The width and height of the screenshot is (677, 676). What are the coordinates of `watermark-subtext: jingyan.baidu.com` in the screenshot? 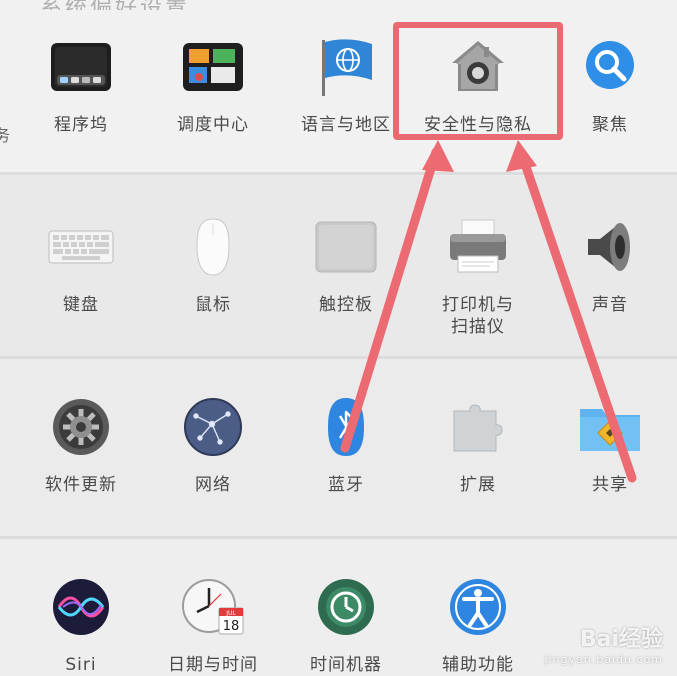 It's located at (603, 659).